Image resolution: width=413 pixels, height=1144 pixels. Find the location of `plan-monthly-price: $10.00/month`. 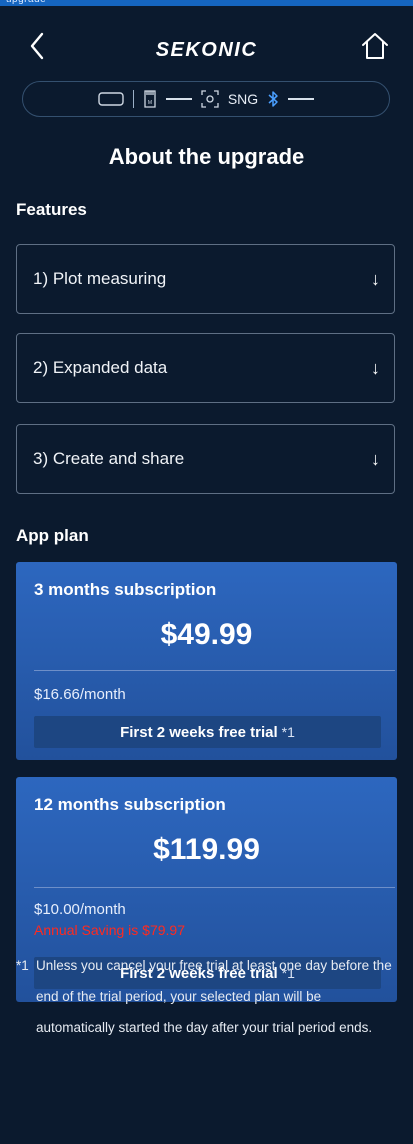

plan-monthly-price: $10.00/month is located at coordinates (80, 909).